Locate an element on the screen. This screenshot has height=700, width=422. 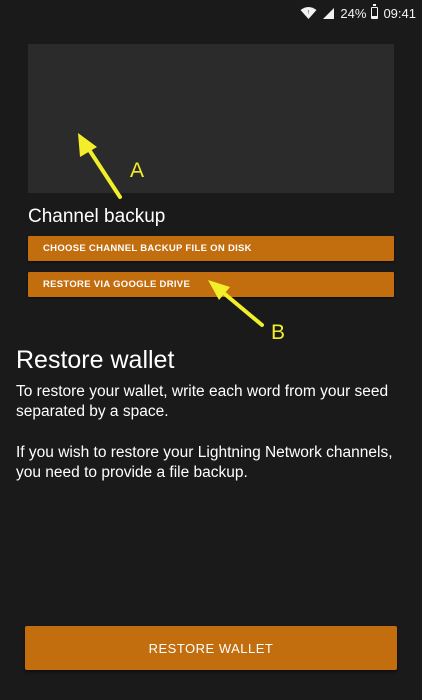
restore-wallet-button: RESTORE WALLET is located at coordinates (211, 648).